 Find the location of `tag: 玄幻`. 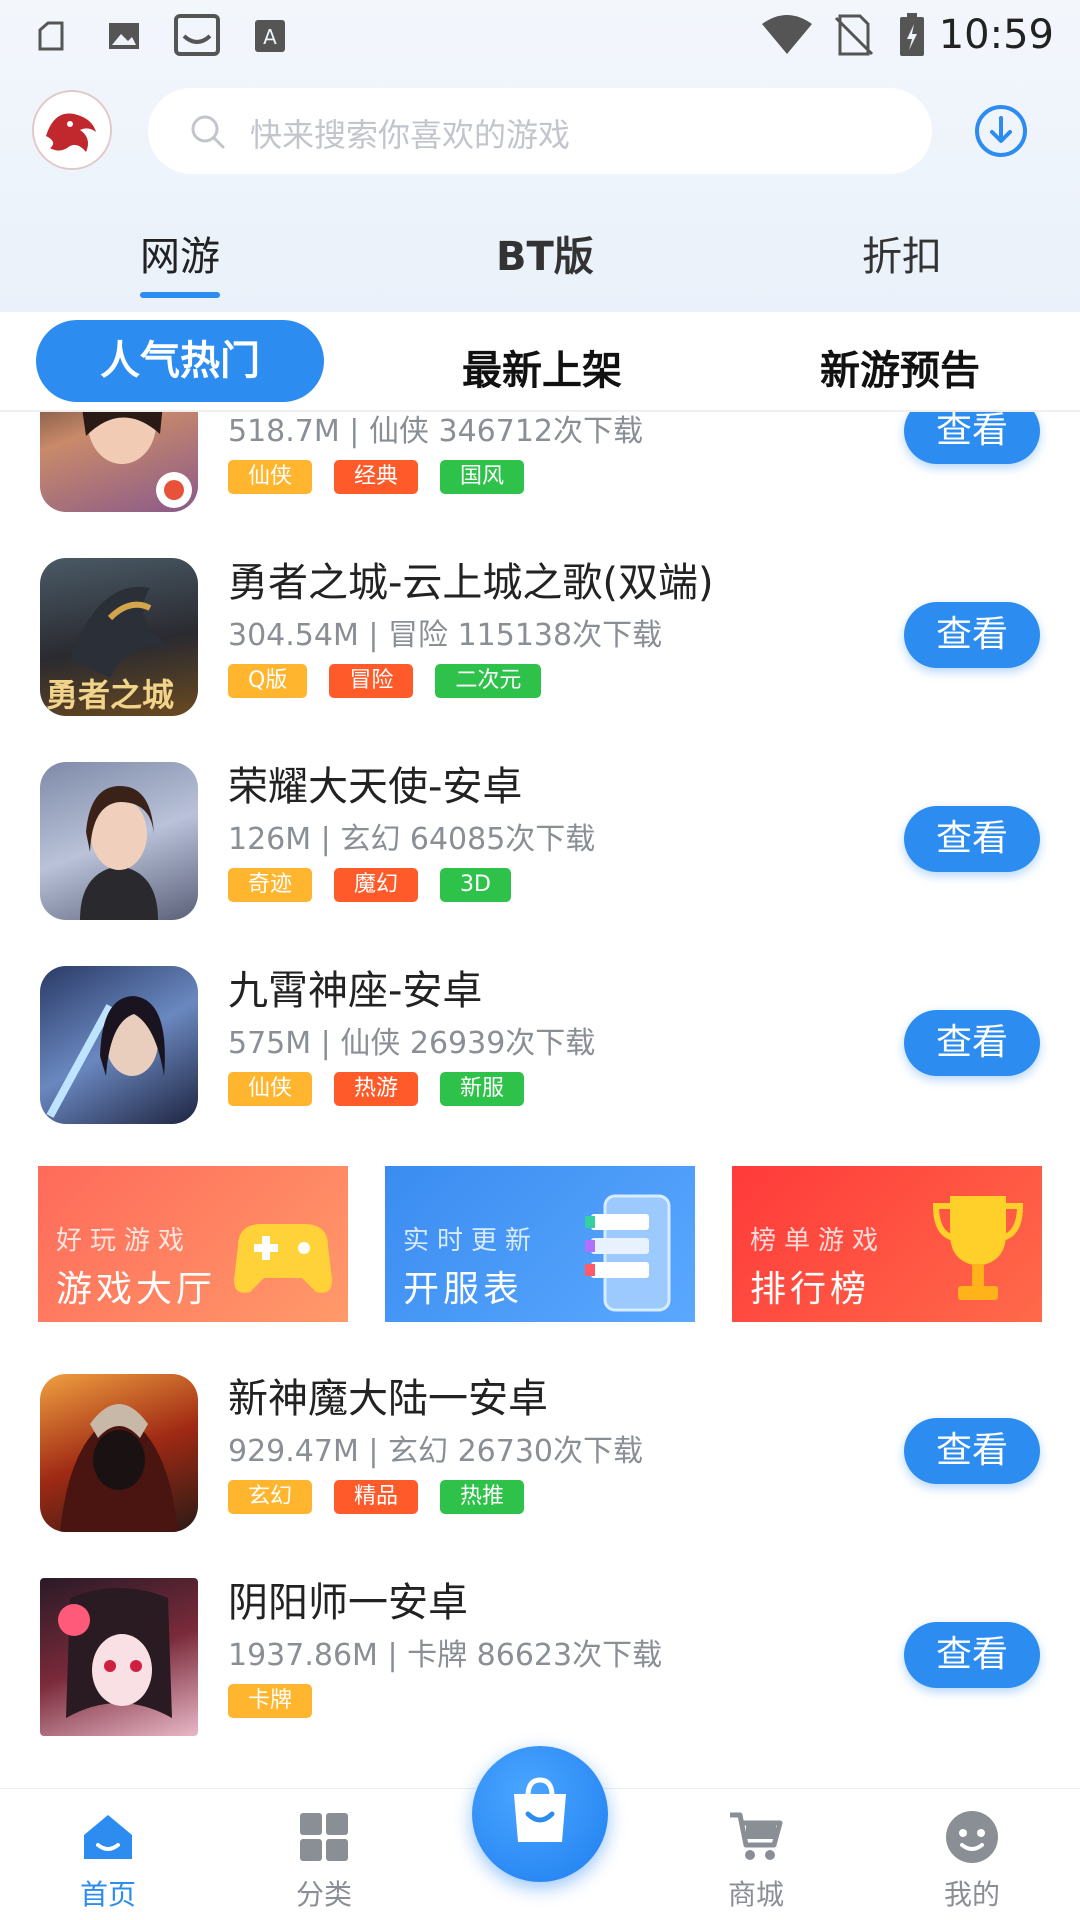

tag: 玄幻 is located at coordinates (270, 1497).